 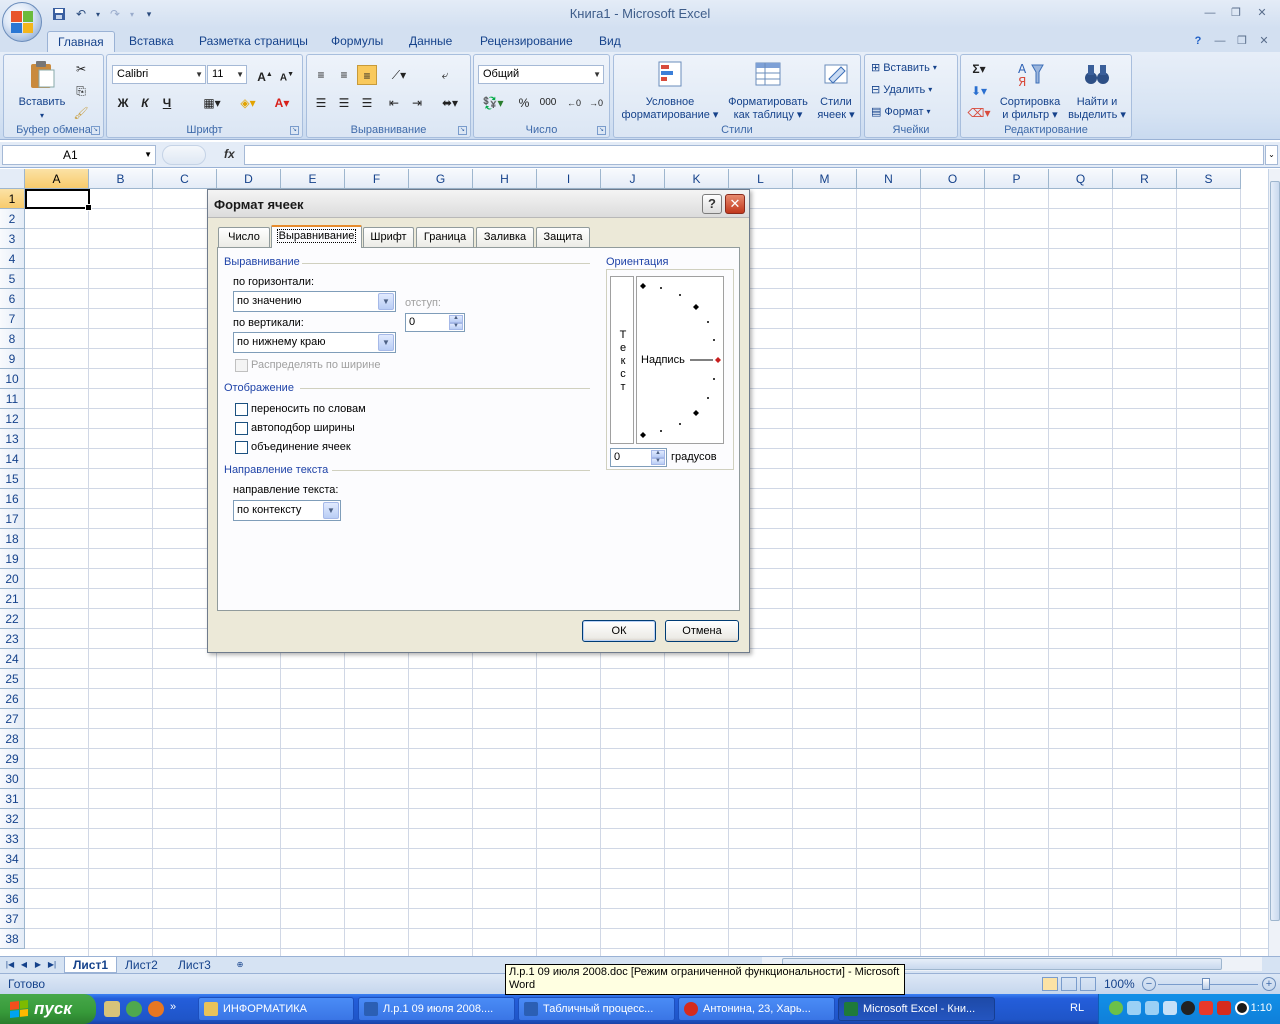 What do you see at coordinates (435, 322) in the screenshot?
I see `indent-spinner: 0 ▲ ▼` at bounding box center [435, 322].